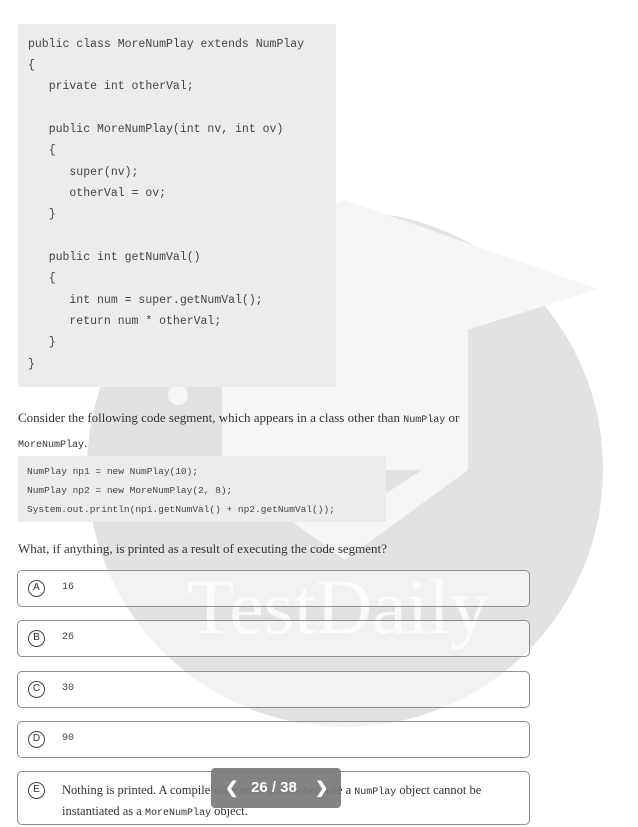 This screenshot has width=638, height=827. I want to click on choice-letter-c: C, so click(36, 689).